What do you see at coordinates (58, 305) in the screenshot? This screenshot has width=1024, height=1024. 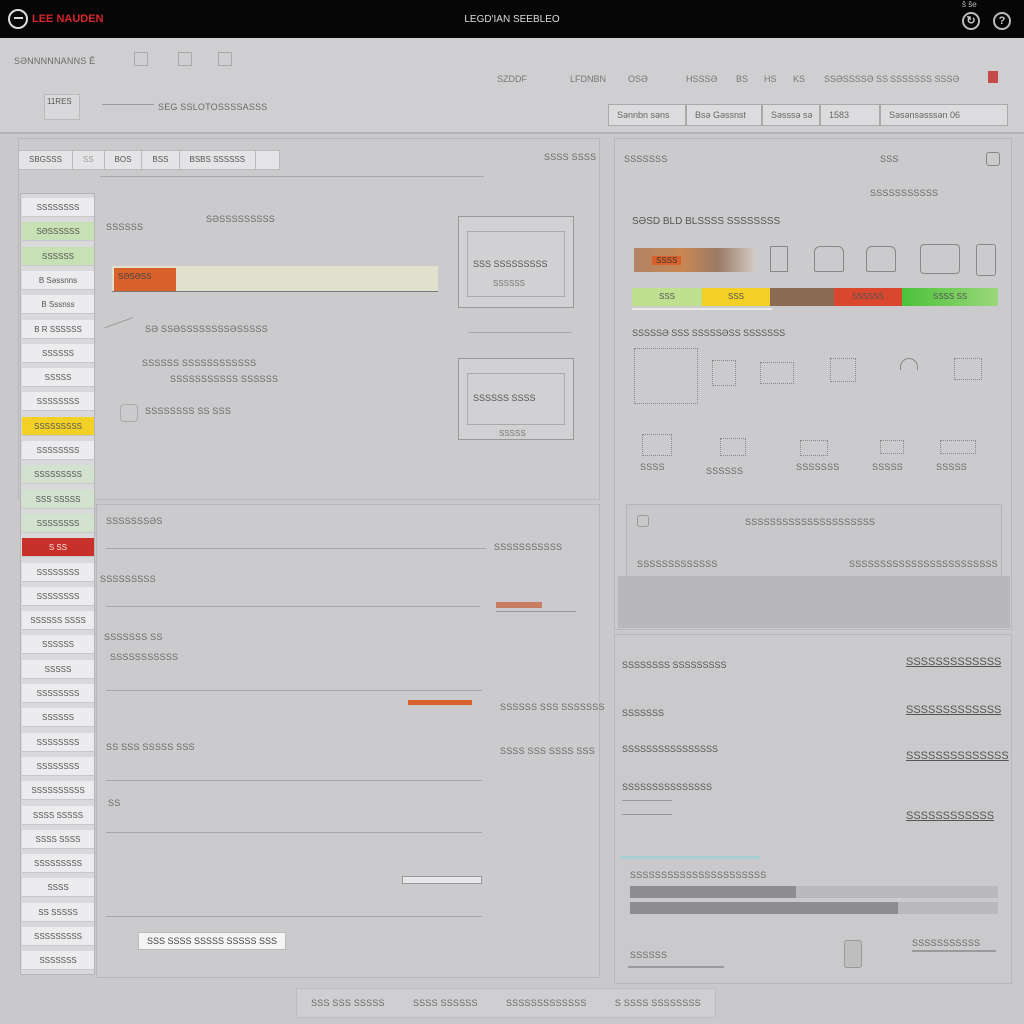 I see `side-list-item: B Sssnss` at bounding box center [58, 305].